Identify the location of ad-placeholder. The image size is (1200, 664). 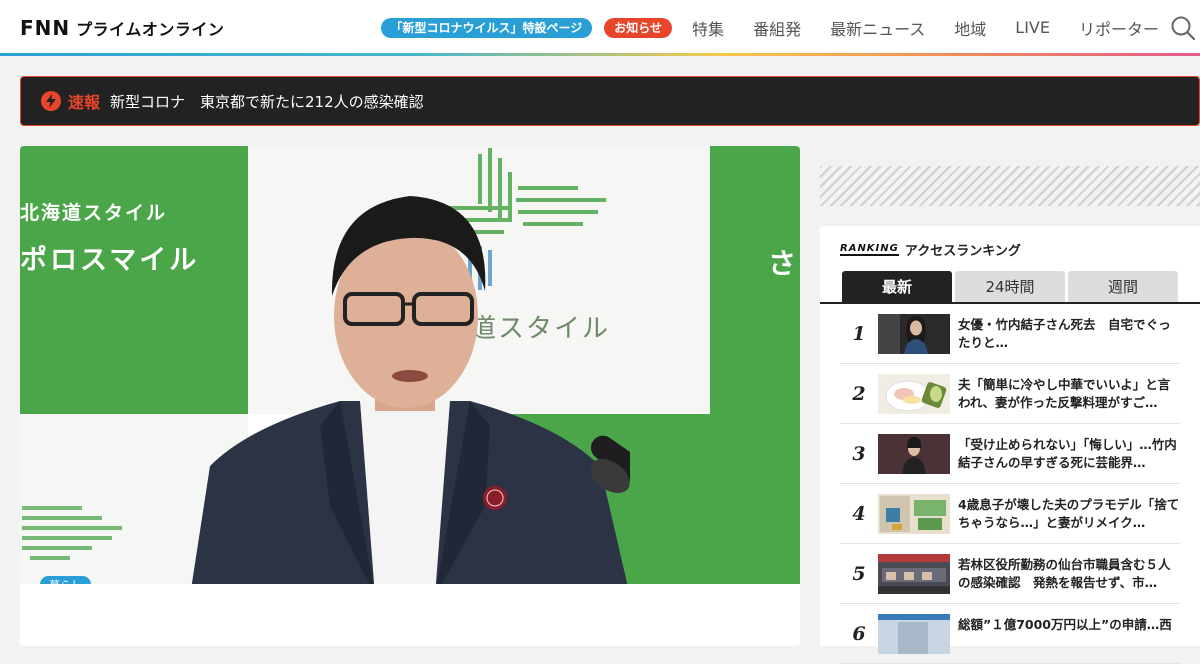
(1010, 186).